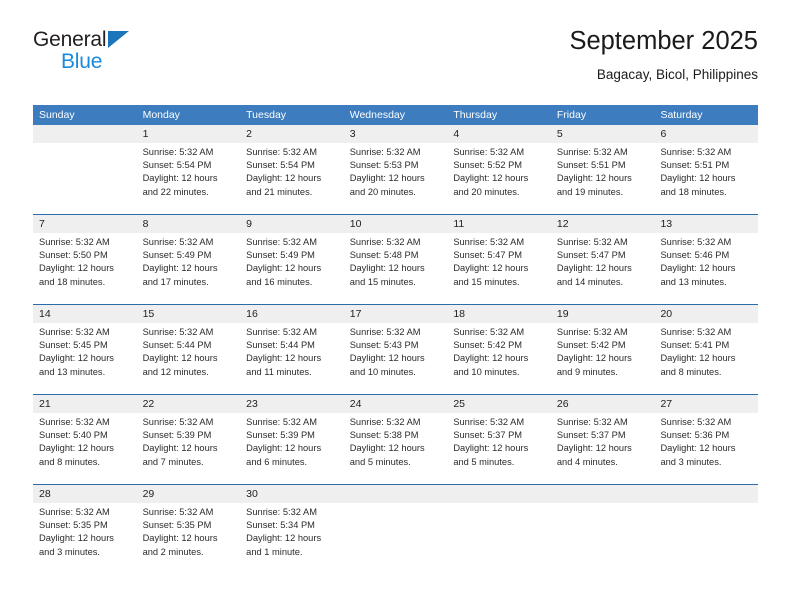 The width and height of the screenshot is (792, 612). What do you see at coordinates (590, 191) in the screenshot?
I see `day-info-line: and 19 minutes.` at bounding box center [590, 191].